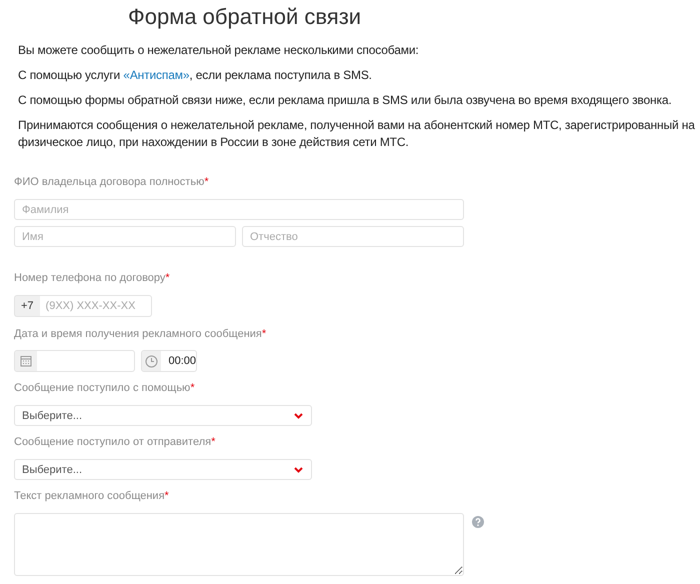 The image size is (700, 584). What do you see at coordinates (219, 50) in the screenshot?
I see `paragraph: Вы можете сообщить о нежелательной рекламе несколькими способами:` at bounding box center [219, 50].